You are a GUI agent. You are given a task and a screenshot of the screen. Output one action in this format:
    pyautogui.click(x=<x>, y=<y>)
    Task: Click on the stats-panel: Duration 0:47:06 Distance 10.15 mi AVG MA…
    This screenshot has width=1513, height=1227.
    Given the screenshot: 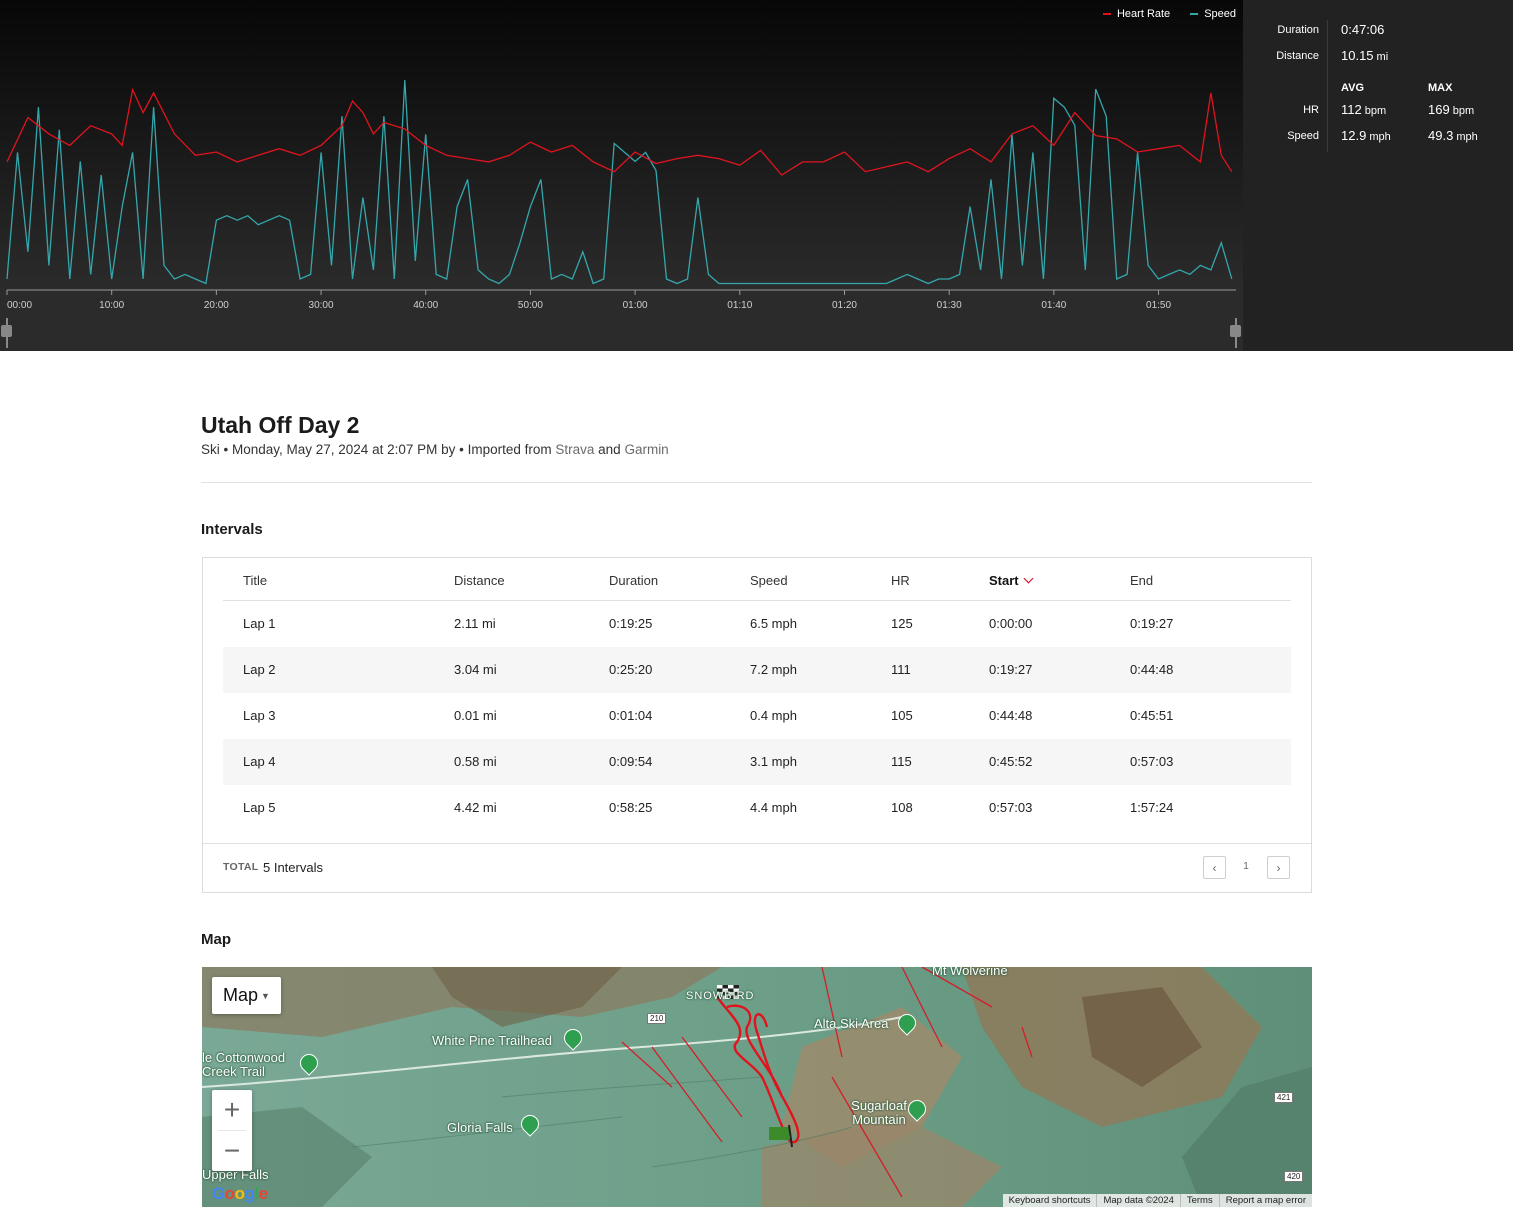 What is the action you would take?
    pyautogui.click(x=1378, y=175)
    